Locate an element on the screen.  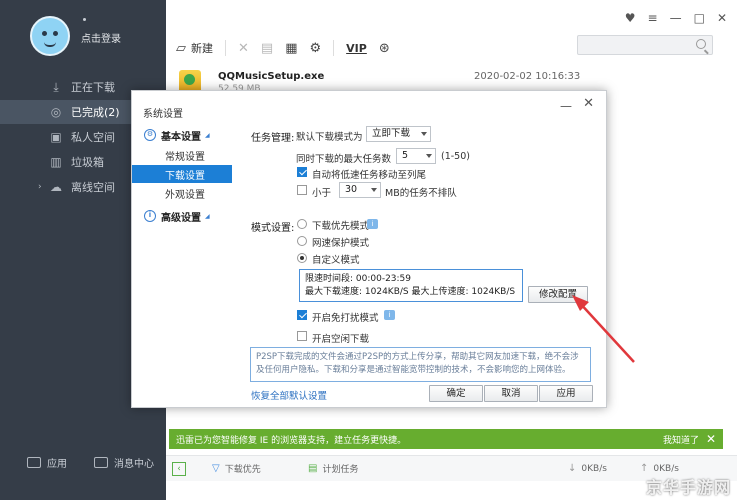
properties-button: ▤ is located at coordinates (267, 48).